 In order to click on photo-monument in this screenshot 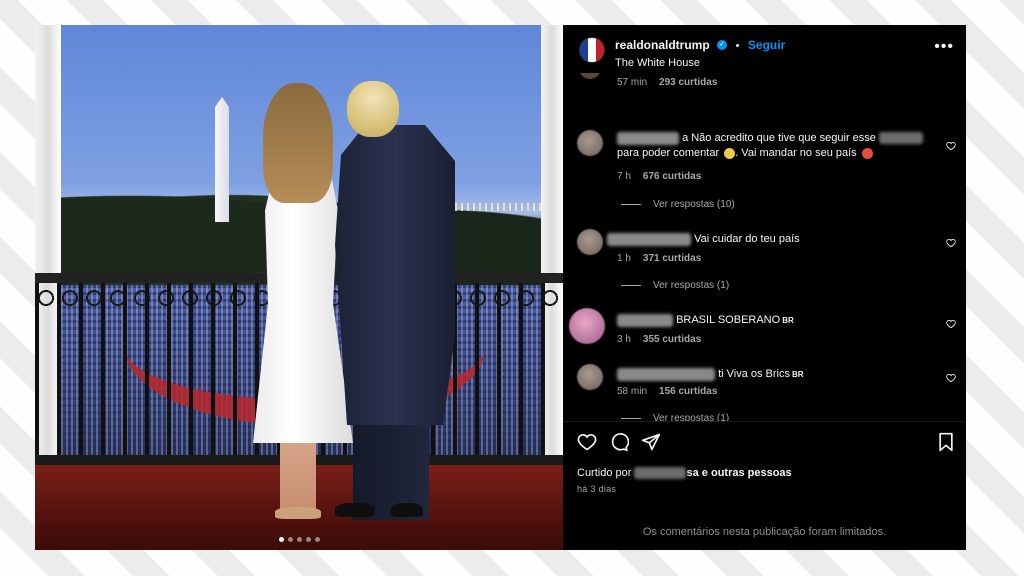, I will do `click(222, 159)`.